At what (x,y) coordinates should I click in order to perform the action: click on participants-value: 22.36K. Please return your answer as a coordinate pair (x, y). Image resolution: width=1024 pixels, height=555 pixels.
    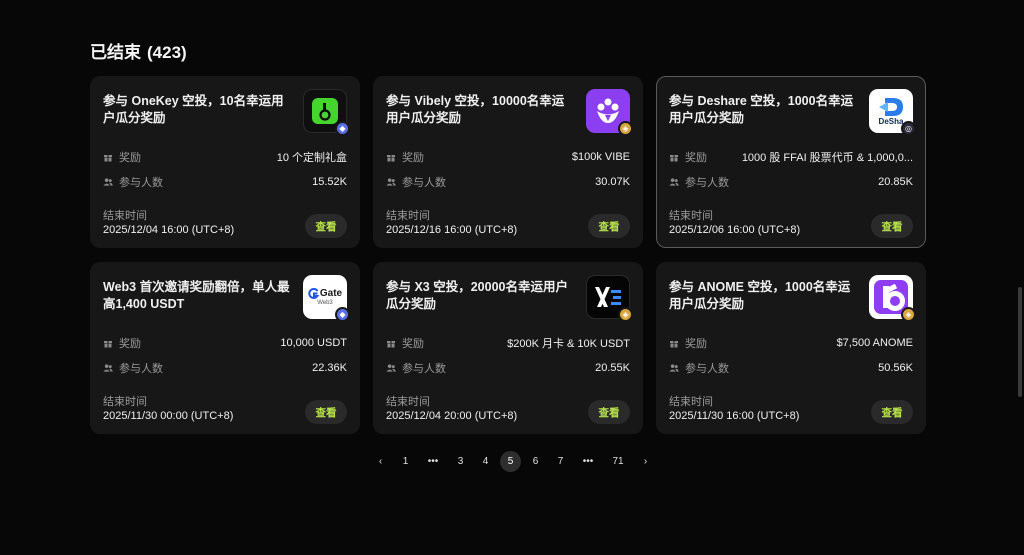
    Looking at the image, I should click on (329, 368).